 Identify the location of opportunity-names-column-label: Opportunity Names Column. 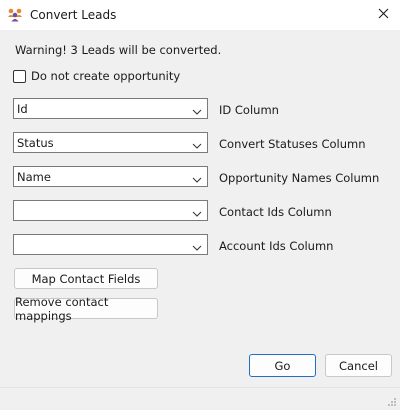
(299, 178).